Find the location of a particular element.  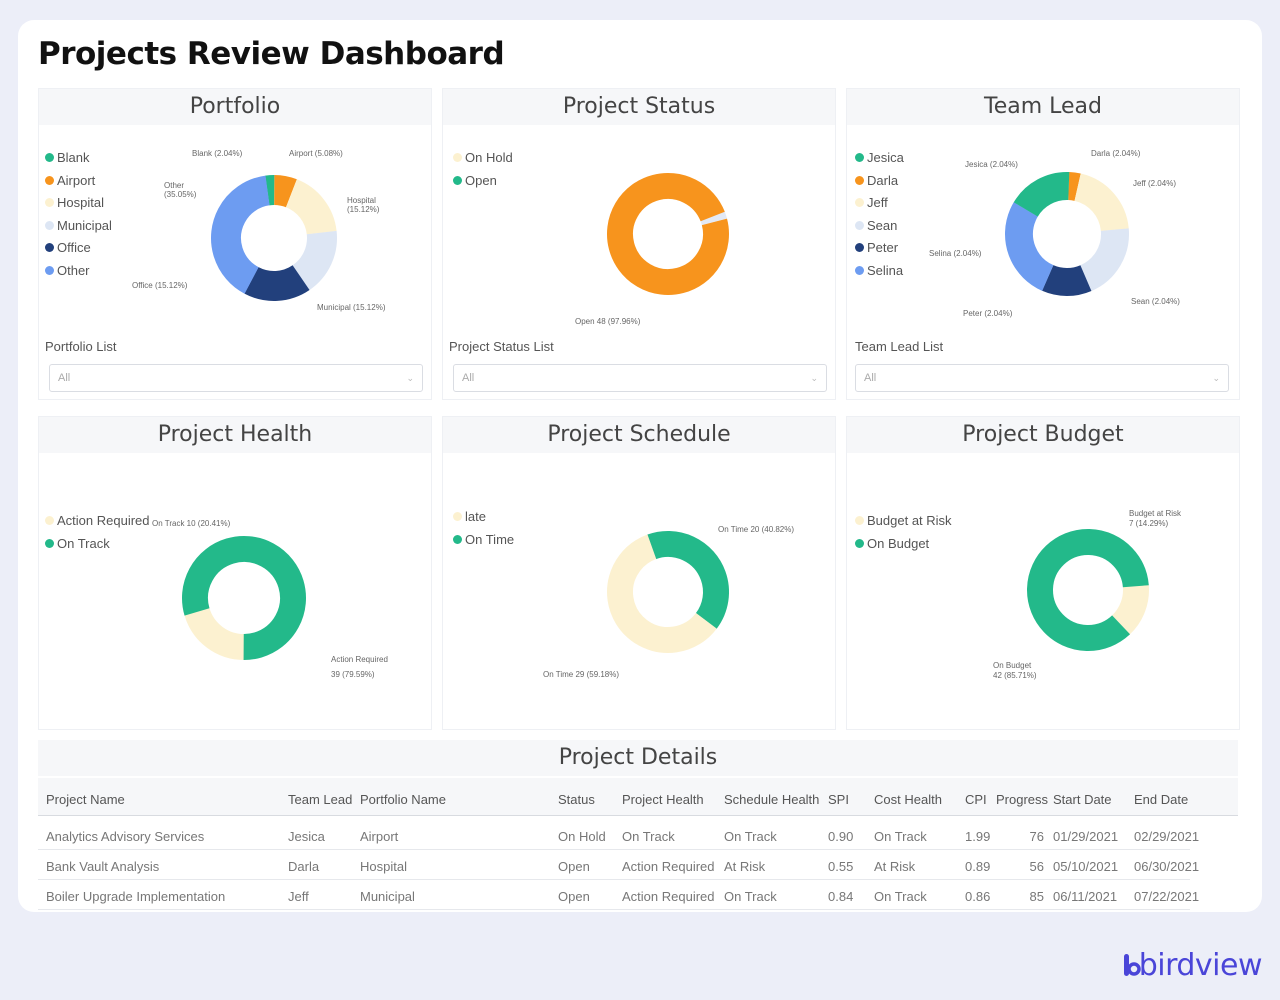

column-header: Portfolio Name is located at coordinates (403, 799).